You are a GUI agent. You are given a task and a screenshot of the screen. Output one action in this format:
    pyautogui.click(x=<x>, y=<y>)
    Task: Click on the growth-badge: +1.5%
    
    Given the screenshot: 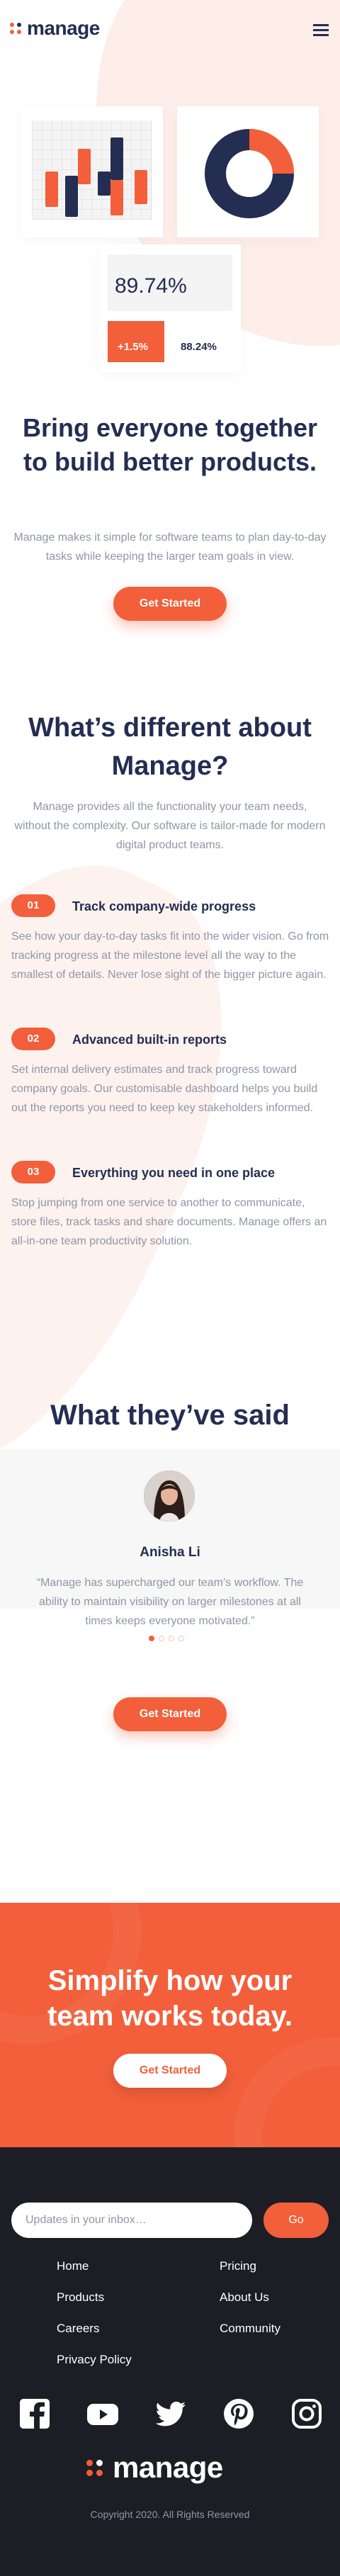 What is the action you would take?
    pyautogui.click(x=133, y=347)
    